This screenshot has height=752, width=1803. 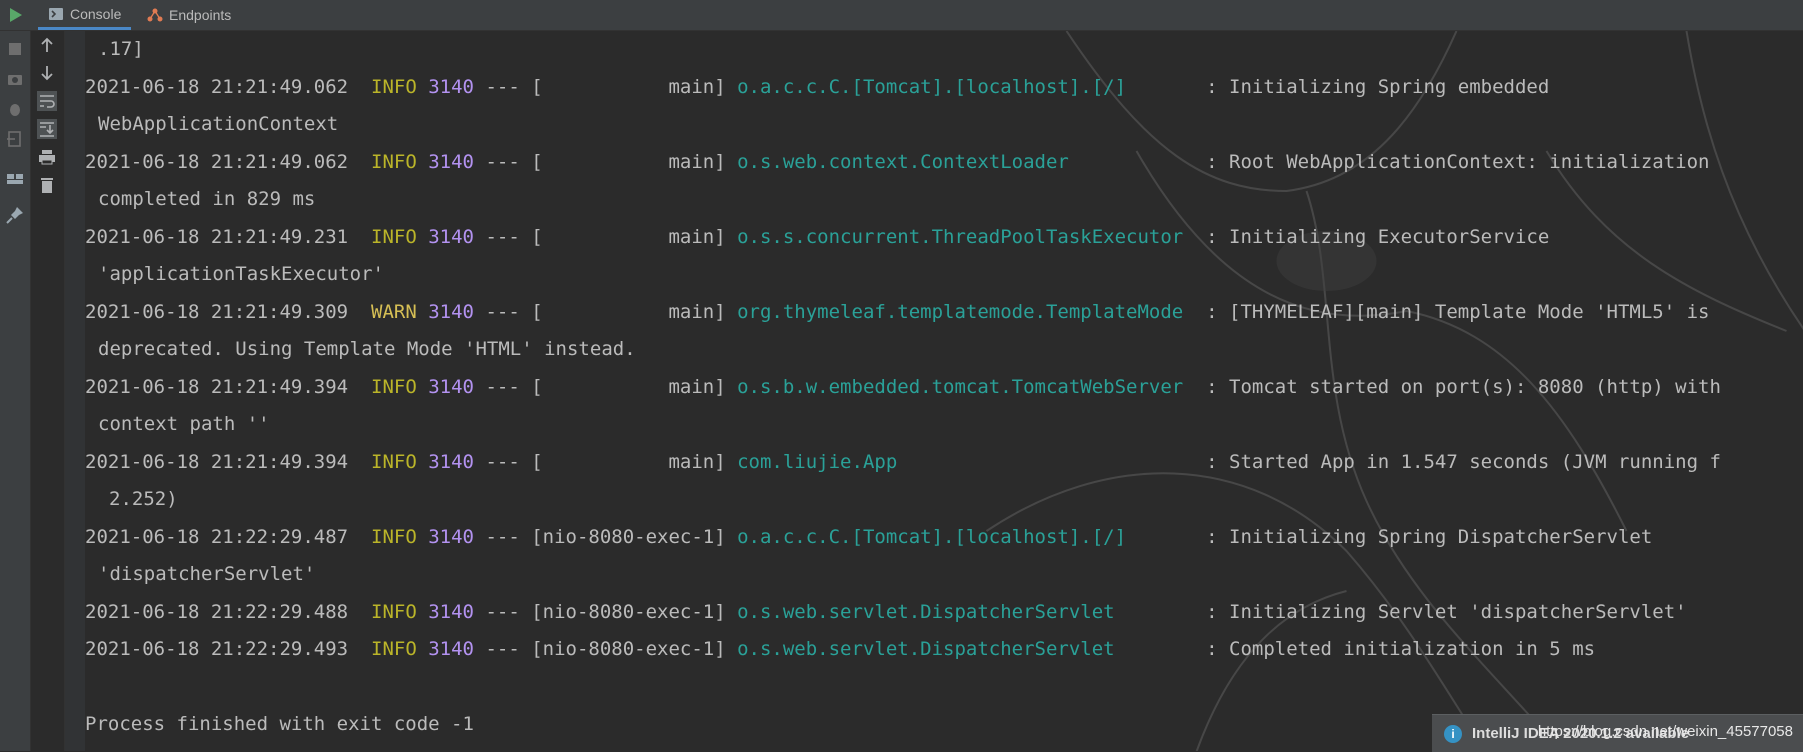 I want to click on info-icon: i, so click(x=1453, y=733).